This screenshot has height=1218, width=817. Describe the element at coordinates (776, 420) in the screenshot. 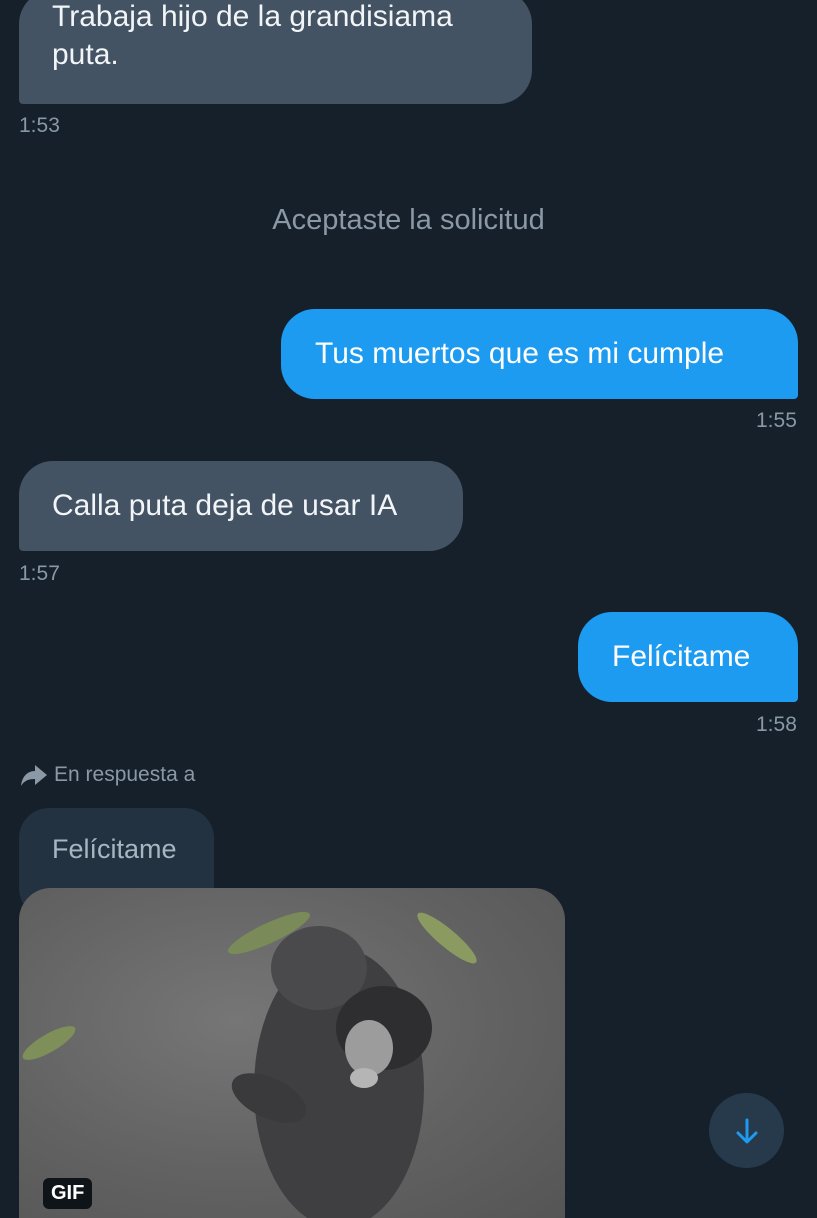

I see `message-timestamp: 1:55` at that location.